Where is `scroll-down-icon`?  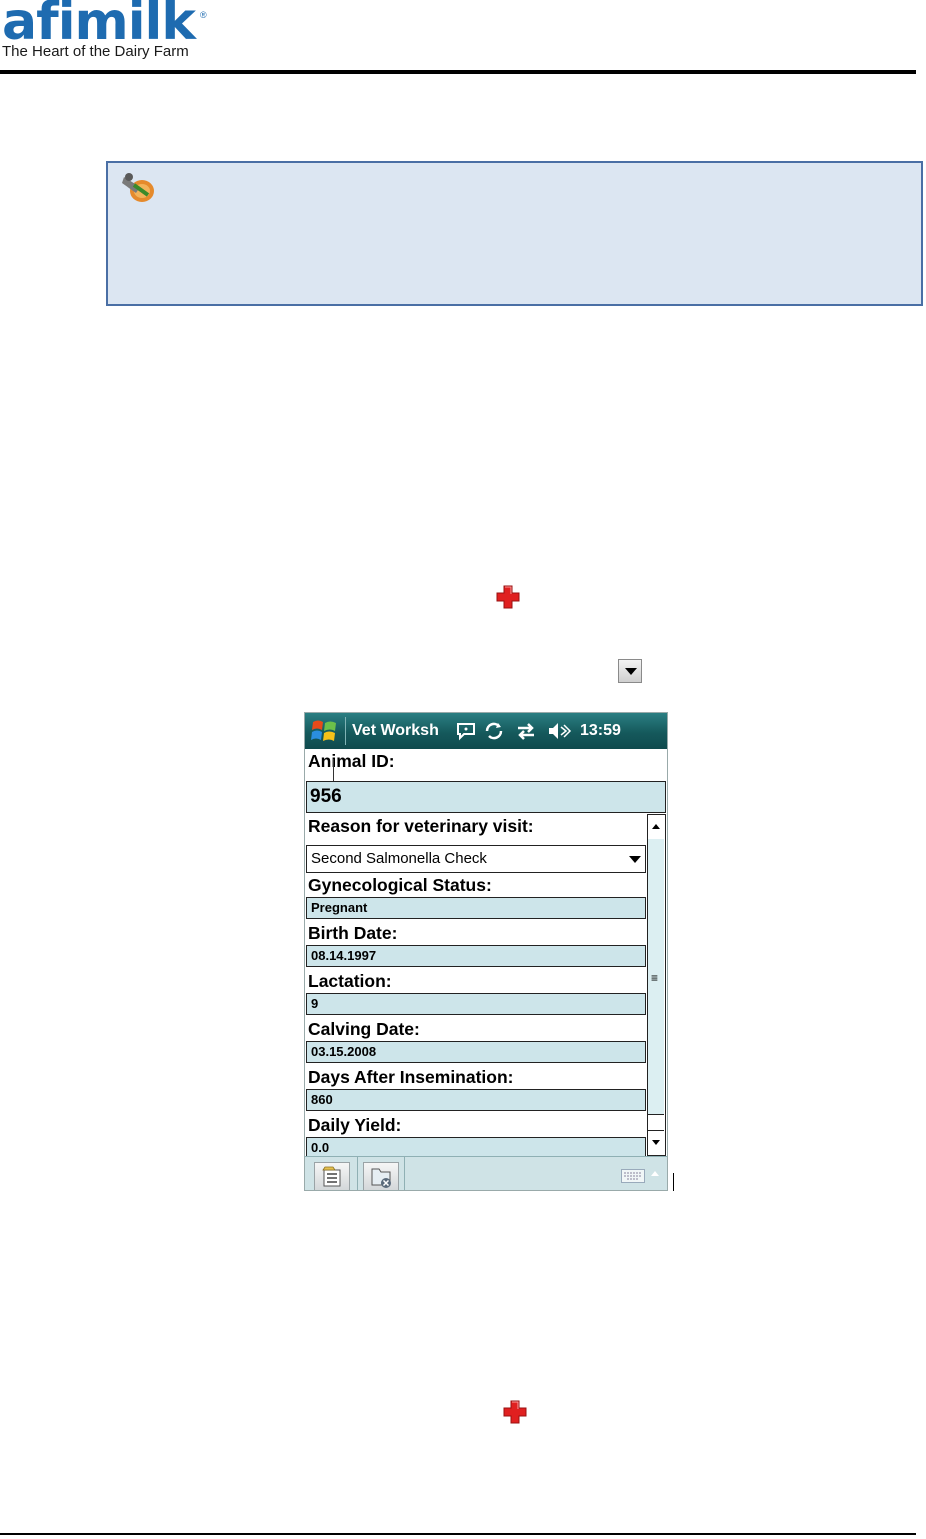
scroll-down-icon is located at coordinates (656, 1142).